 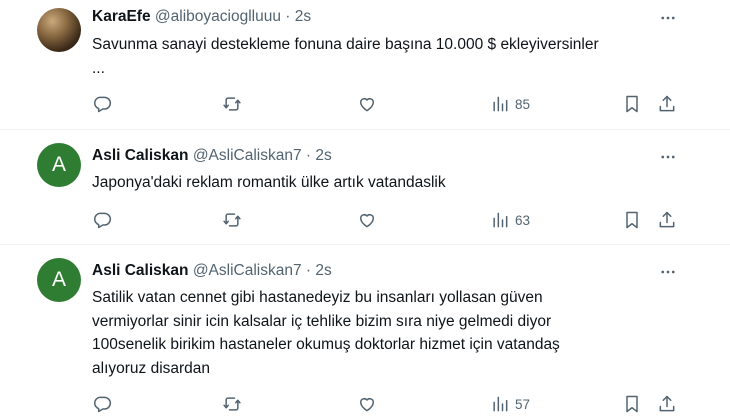 I want to click on tweet-header: KaraEfe @aliboyacioglluuu · 2s, so click(x=201, y=17).